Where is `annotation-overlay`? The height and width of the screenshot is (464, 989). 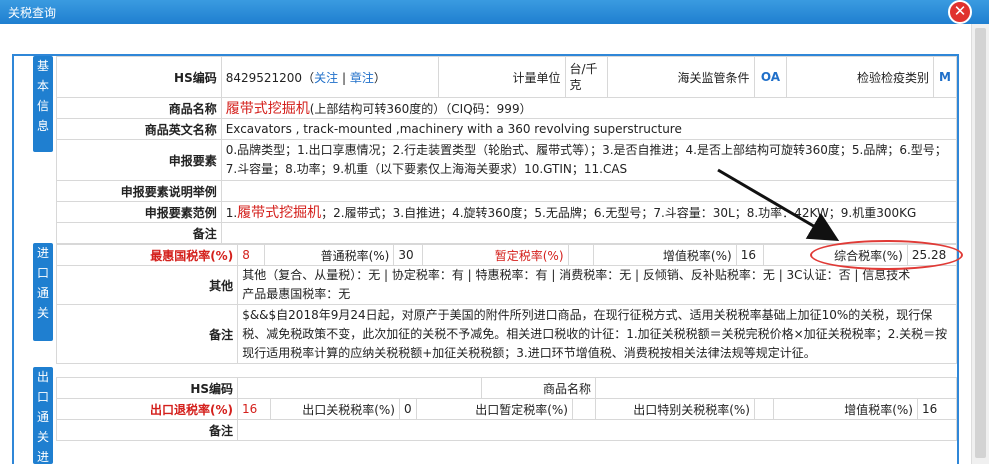
annotation-overlay is located at coordinates (778, 205).